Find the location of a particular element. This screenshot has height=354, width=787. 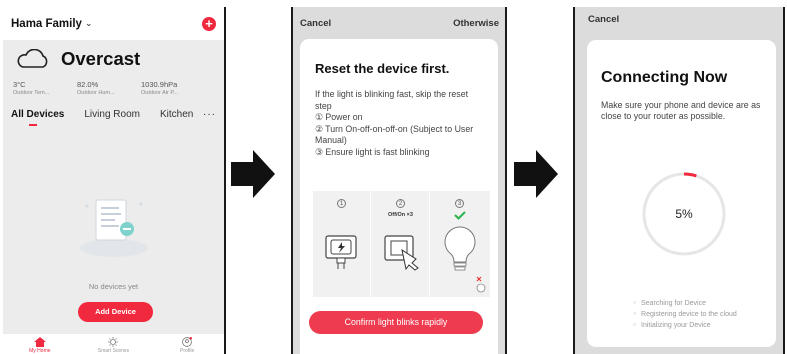

step-number: 3 is located at coordinates (459, 203).